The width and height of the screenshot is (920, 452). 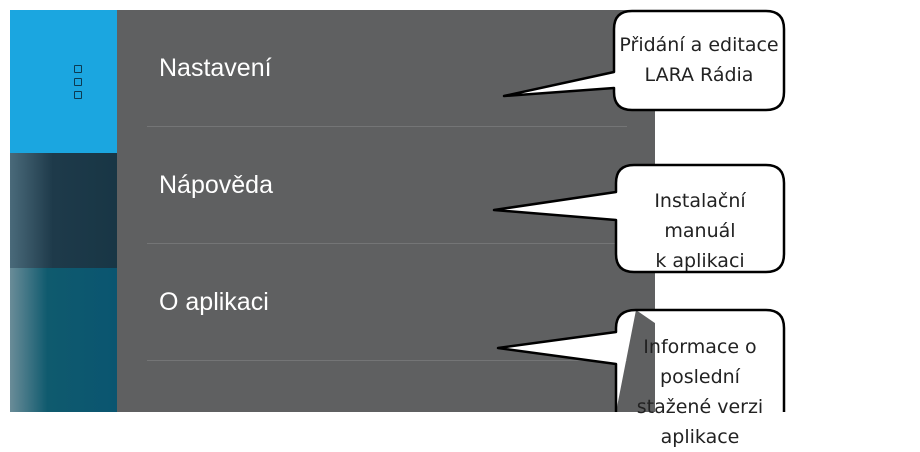 What do you see at coordinates (700, 216) in the screenshot?
I see `callout-line: Instalační manuál` at bounding box center [700, 216].